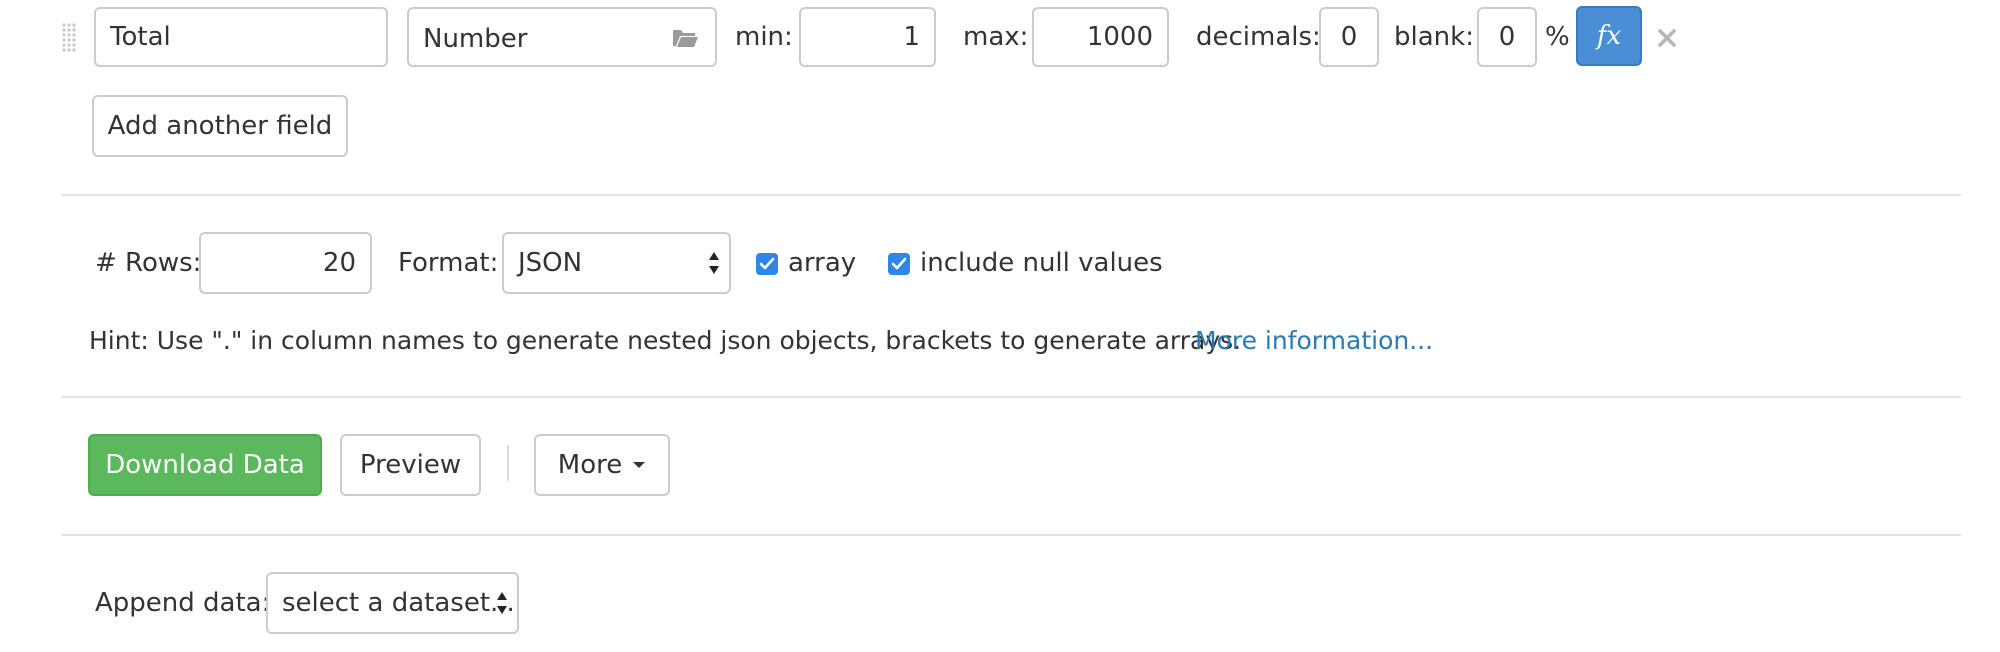 This screenshot has width=2000, height=652. I want to click on more-label: More, so click(590, 465).